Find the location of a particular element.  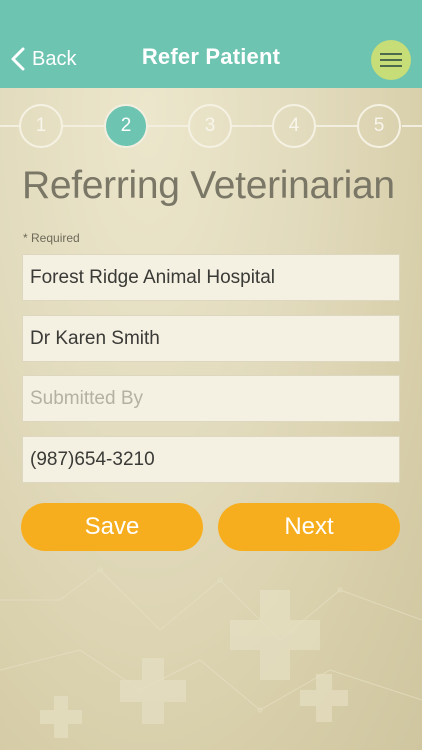

step-number: 2 is located at coordinates (126, 125).